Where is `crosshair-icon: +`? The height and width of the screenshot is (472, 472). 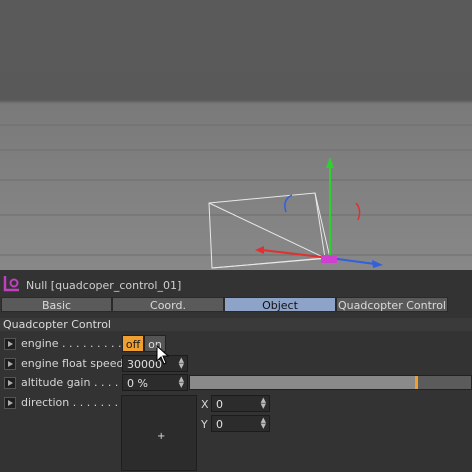
crosshair-icon: + is located at coordinates (161, 436).